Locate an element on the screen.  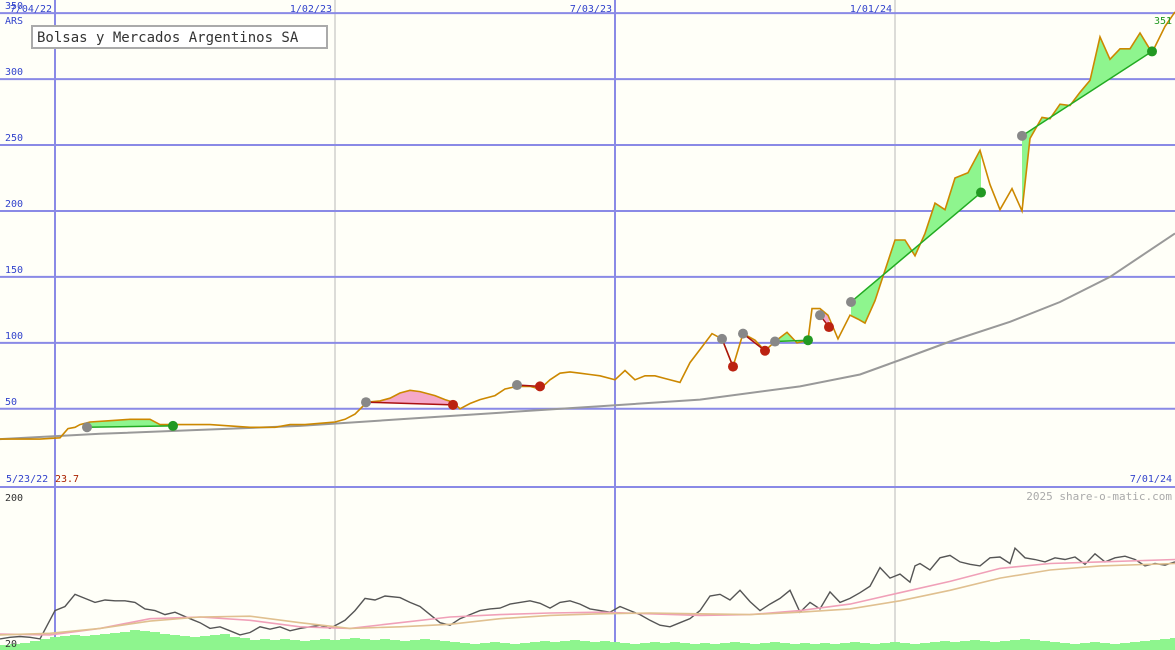
osc-tick-label: 20 is located at coordinates (11, 644).